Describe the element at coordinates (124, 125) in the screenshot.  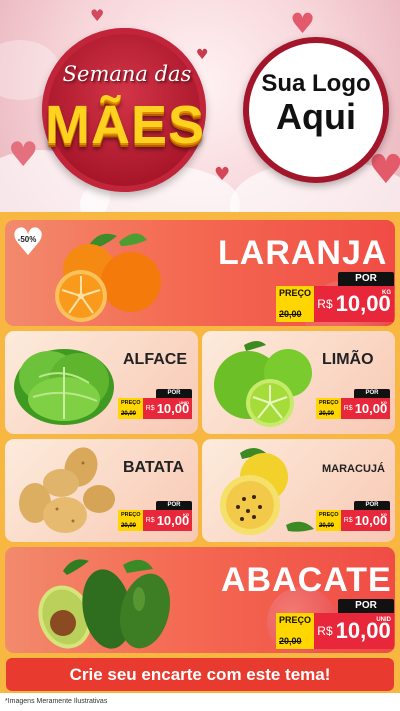
I see `badge-big-title: MÃES` at that location.